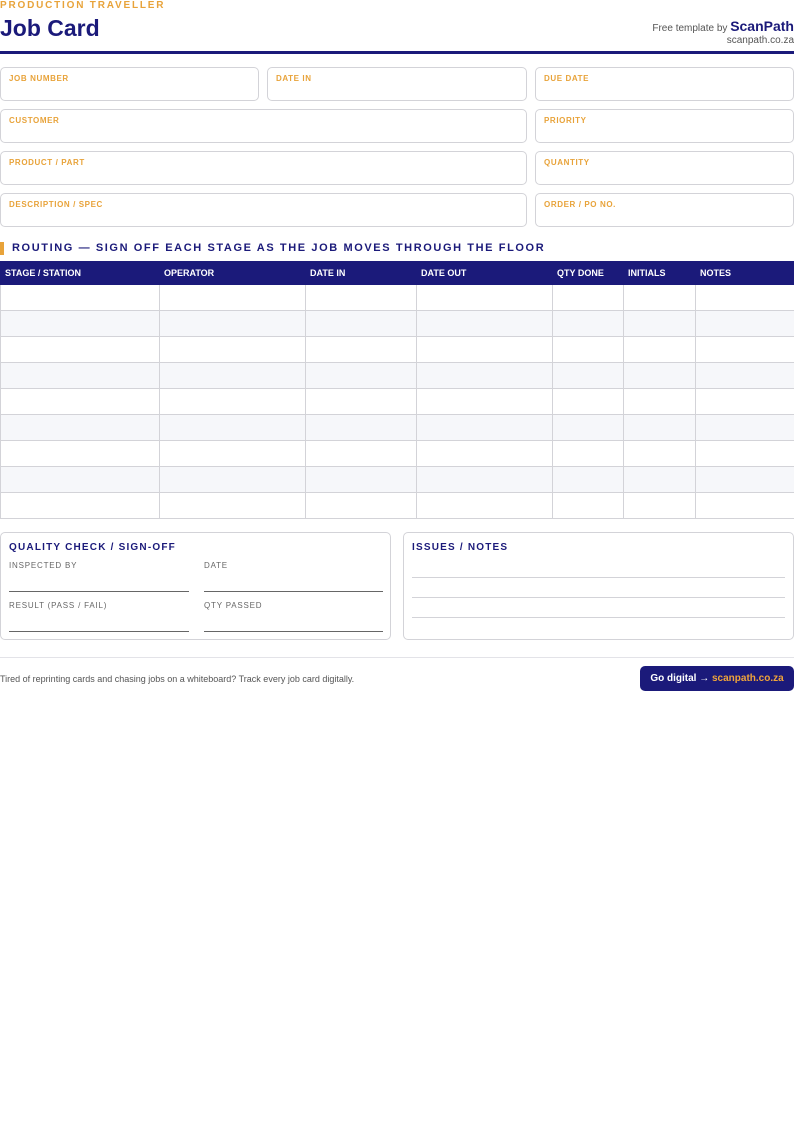 Image resolution: width=794 pixels, height=1123 pixels. What do you see at coordinates (664, 210) in the screenshot?
I see `order-po-field: ORDER / PO NO.` at bounding box center [664, 210].